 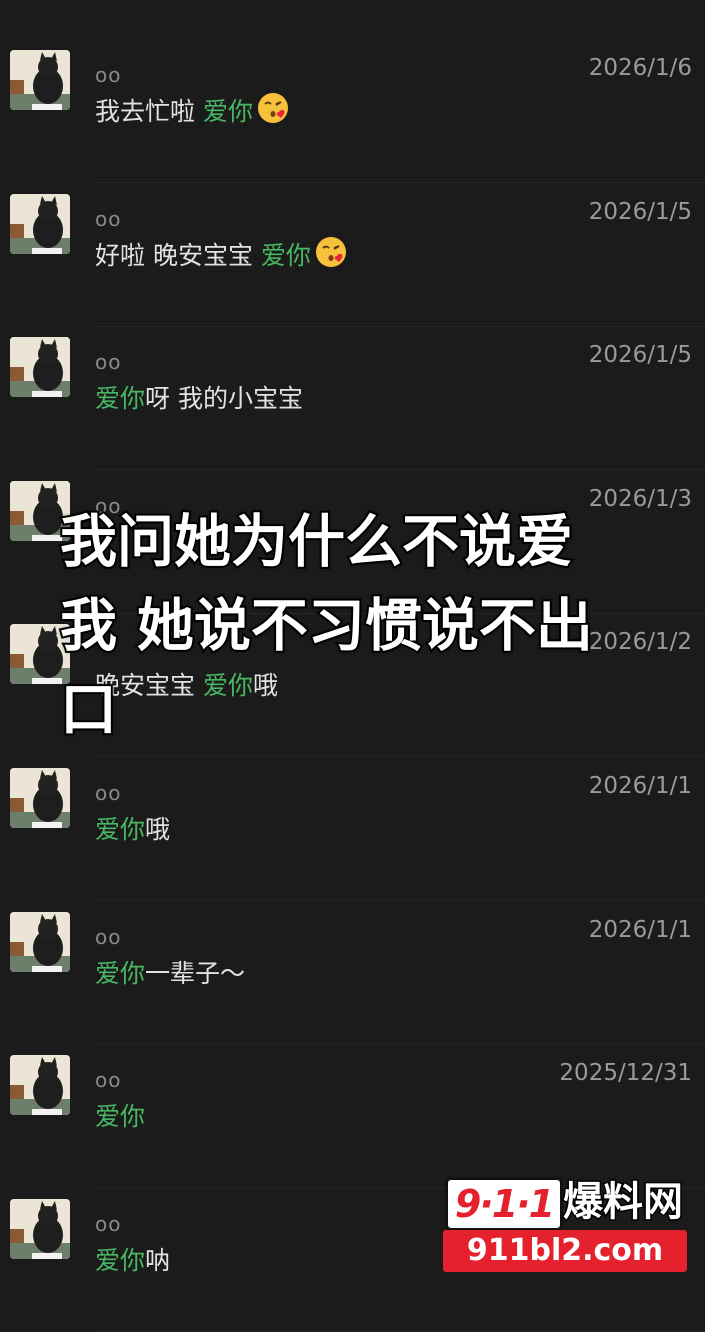 What do you see at coordinates (352, 829) in the screenshot?
I see `chat-row: oo 2026/1/1 爱你哦` at bounding box center [352, 829].